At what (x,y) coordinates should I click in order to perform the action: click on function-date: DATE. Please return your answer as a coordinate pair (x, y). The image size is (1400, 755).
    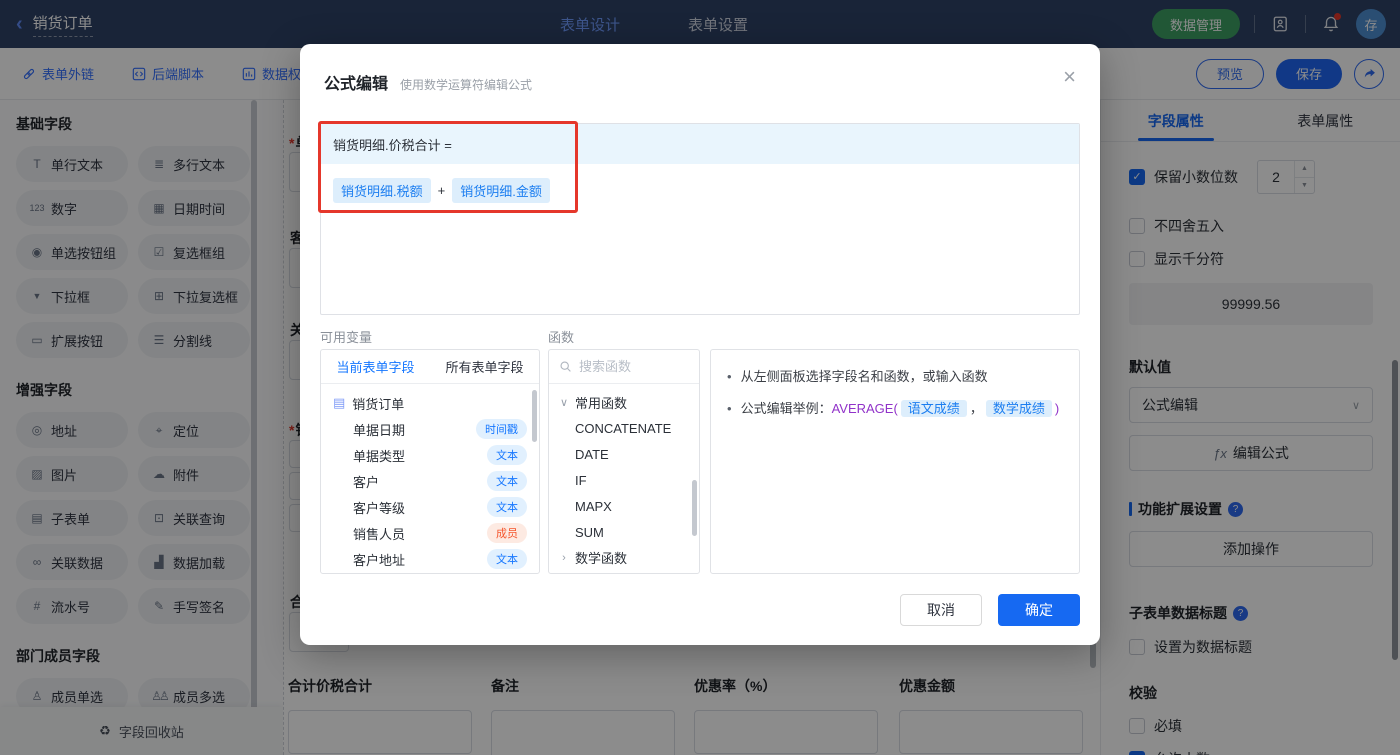
    Looking at the image, I should click on (624, 454).